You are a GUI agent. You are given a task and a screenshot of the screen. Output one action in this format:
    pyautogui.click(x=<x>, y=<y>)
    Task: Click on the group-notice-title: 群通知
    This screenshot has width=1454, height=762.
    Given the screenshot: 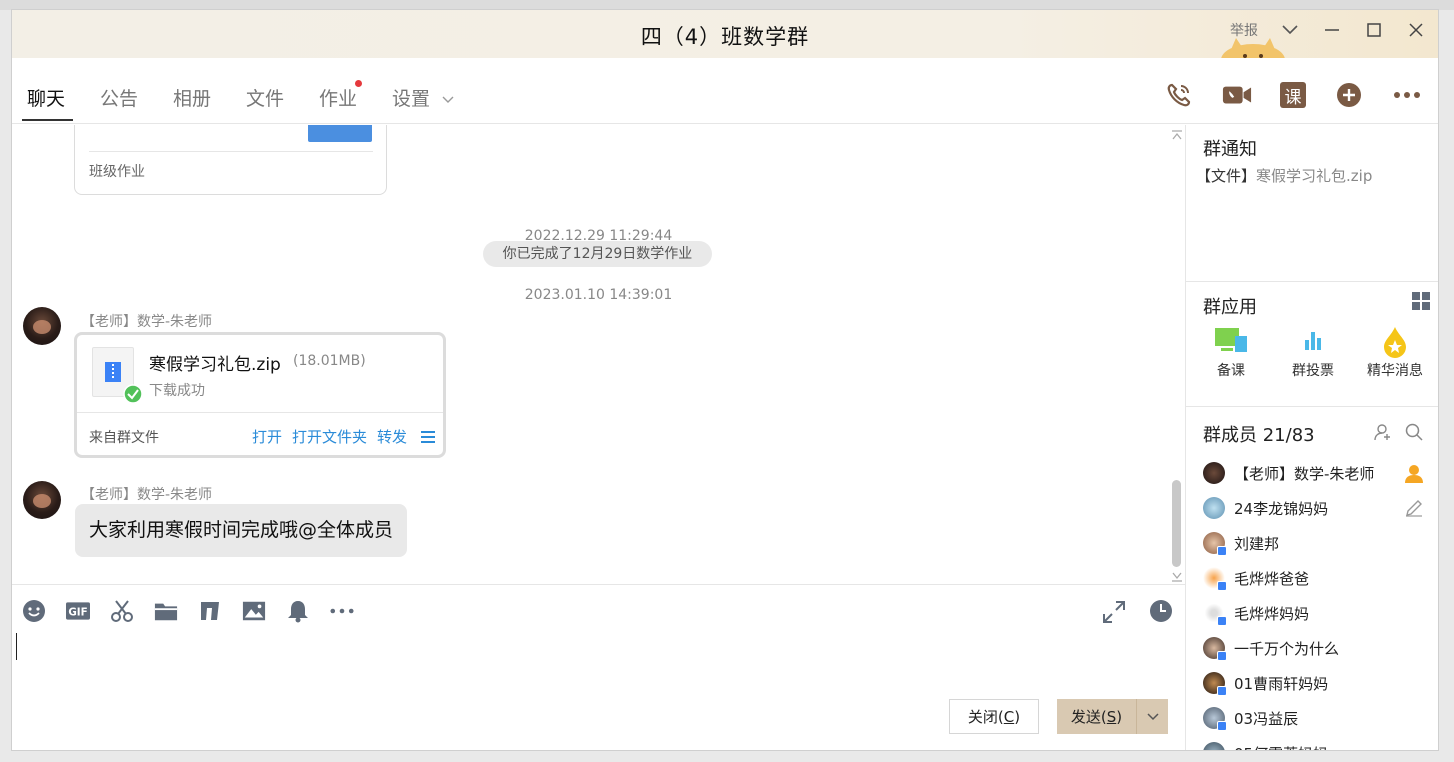 What is the action you would take?
    pyautogui.click(x=1230, y=149)
    